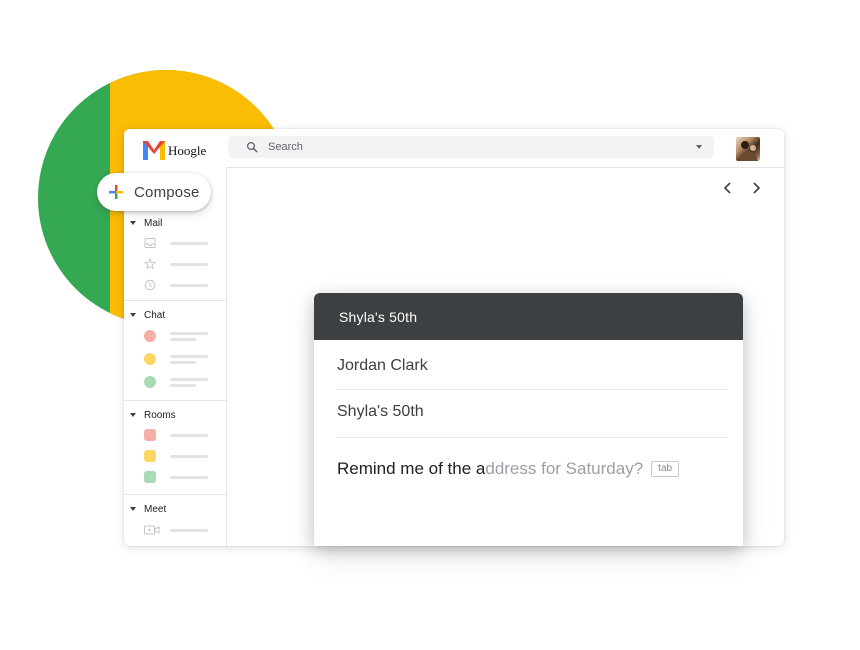 Image resolution: width=860 pixels, height=650 pixels. I want to click on meet-item, so click(185, 530).